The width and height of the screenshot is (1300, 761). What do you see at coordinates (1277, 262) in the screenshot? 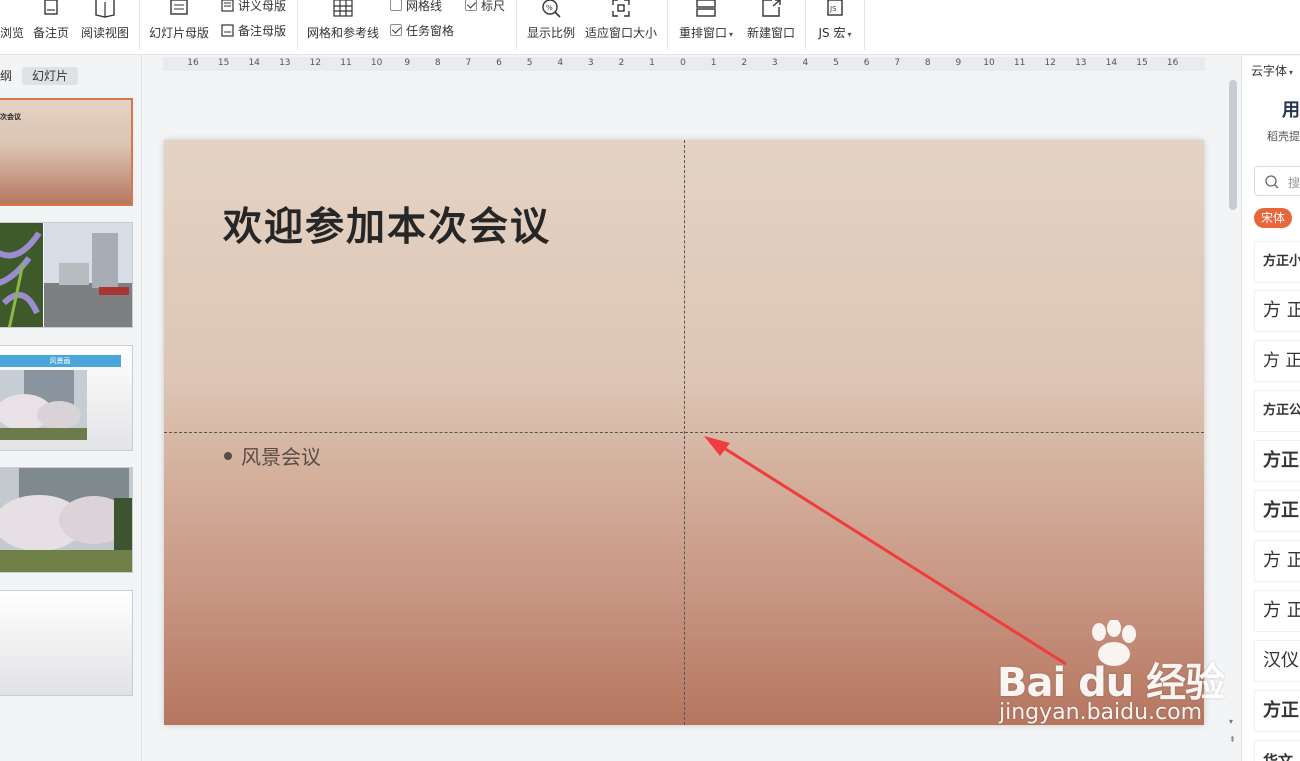
I see `font-item: 方正小` at bounding box center [1277, 262].